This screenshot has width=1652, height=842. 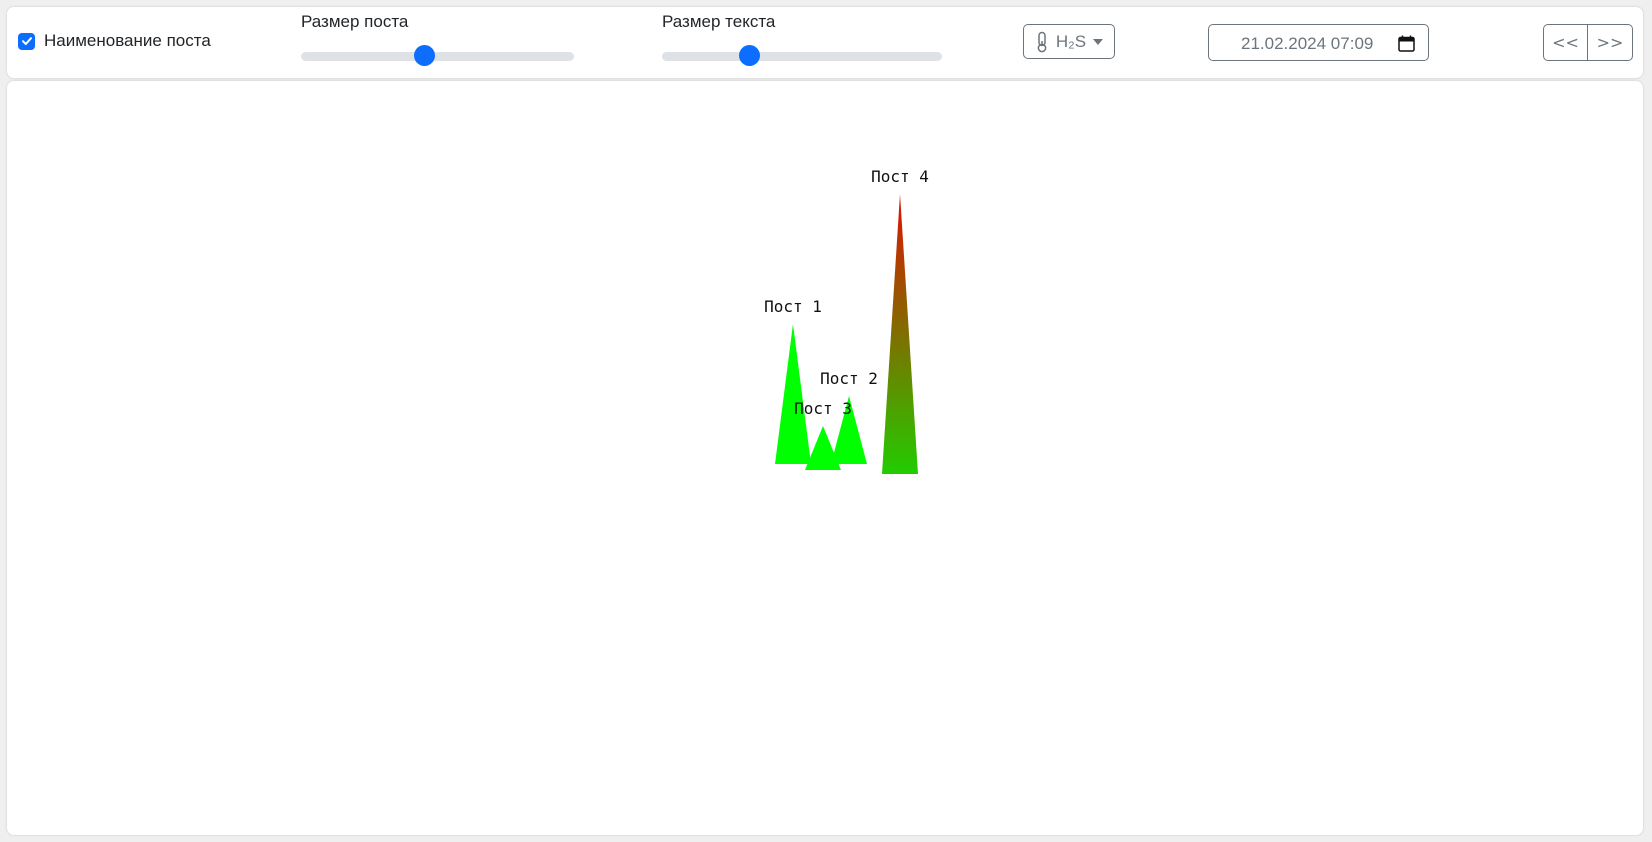 What do you see at coordinates (823, 408) in the screenshot?
I see `post-label-3: Пост 3` at bounding box center [823, 408].